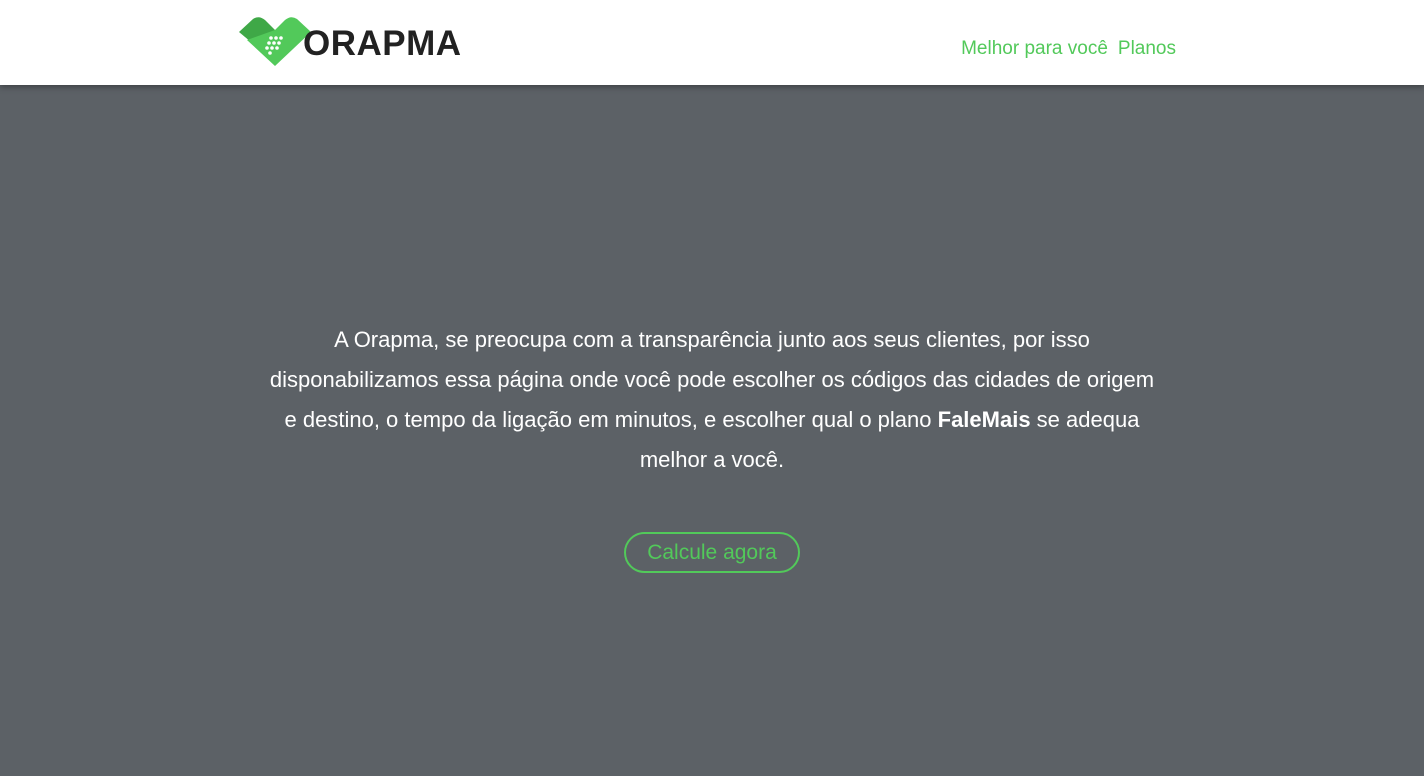 This screenshot has height=776, width=1424. Describe the element at coordinates (712, 552) in the screenshot. I see `calcule-agora-button: Calcule agora` at that location.